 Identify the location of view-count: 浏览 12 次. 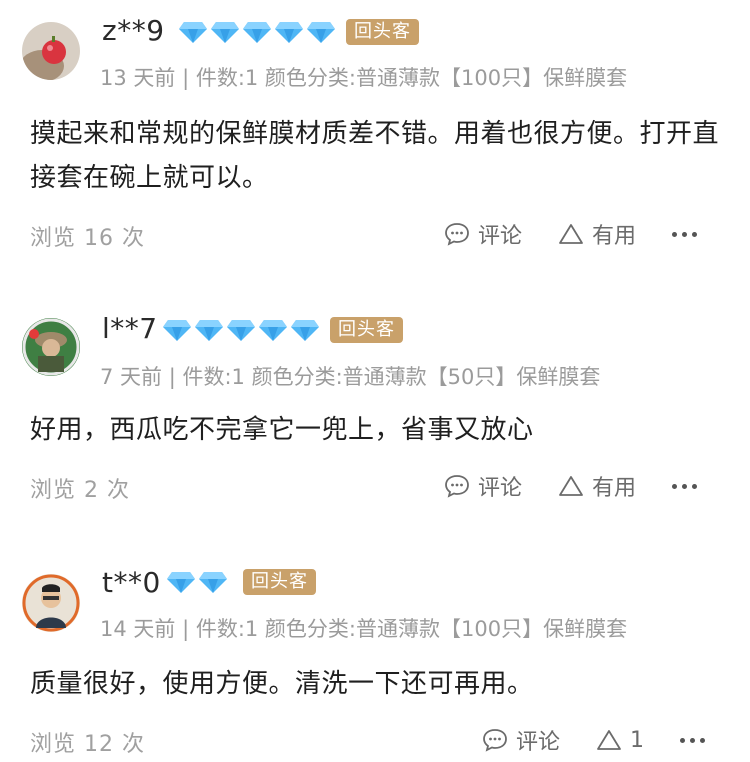
(87, 744).